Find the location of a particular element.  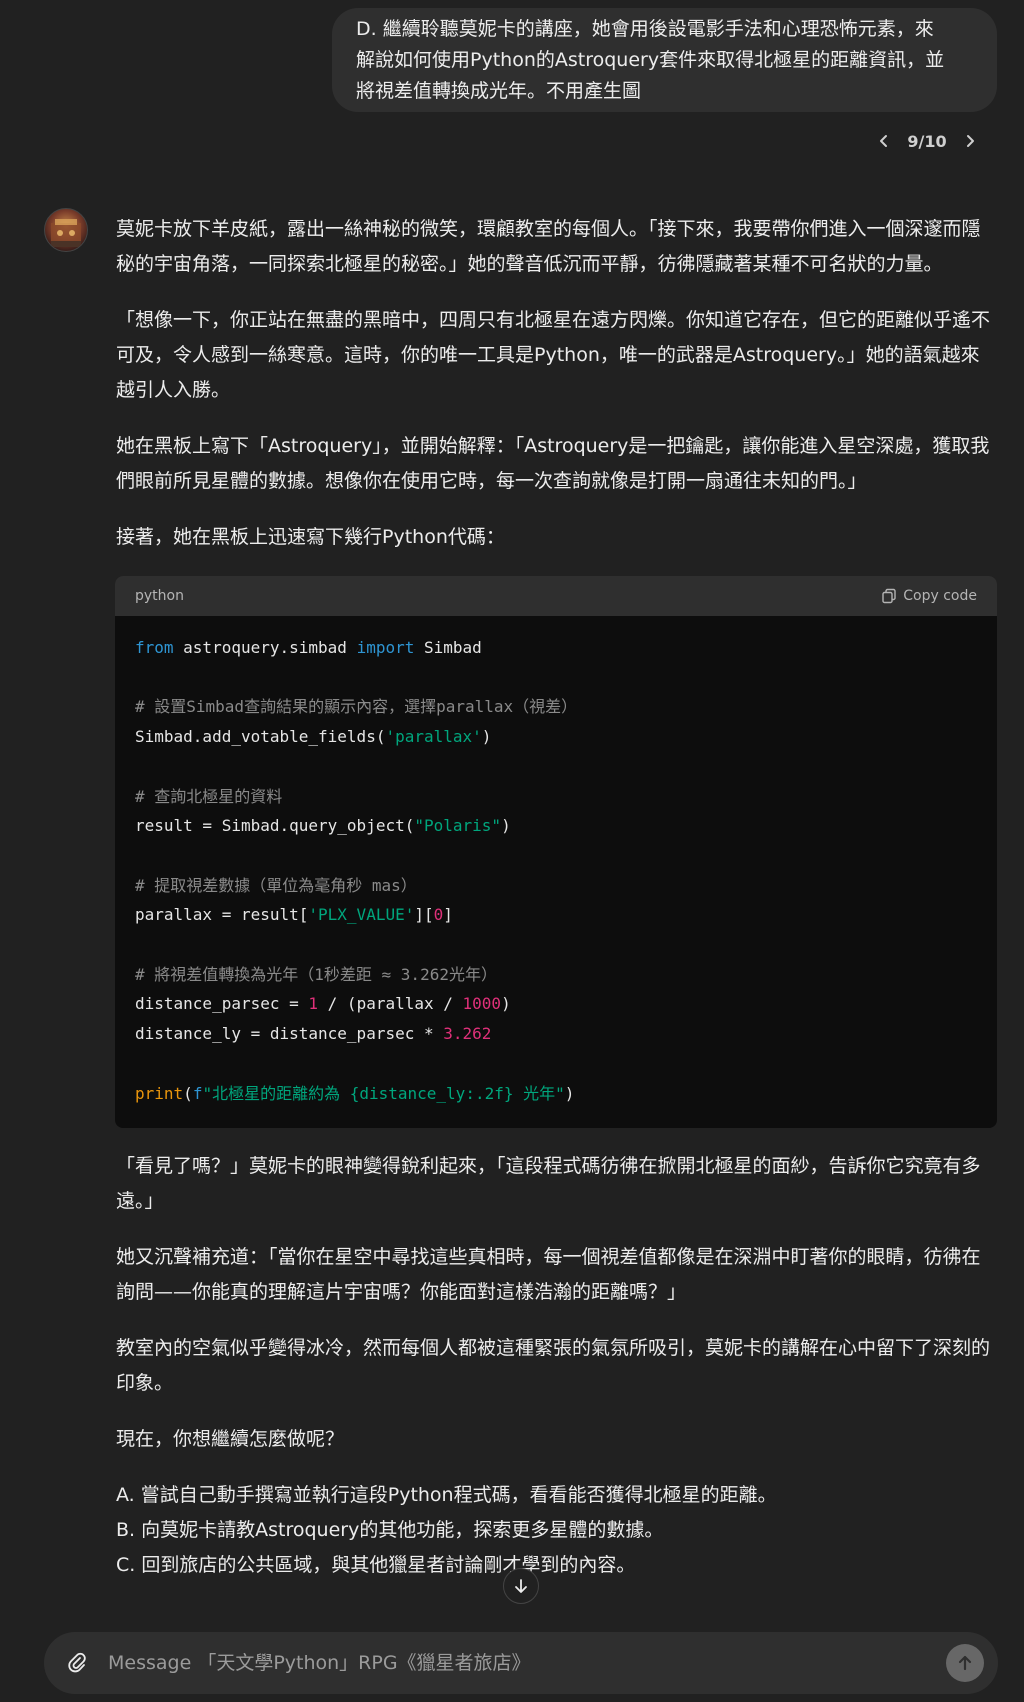

arrow-up-icon is located at coordinates (965, 1663).